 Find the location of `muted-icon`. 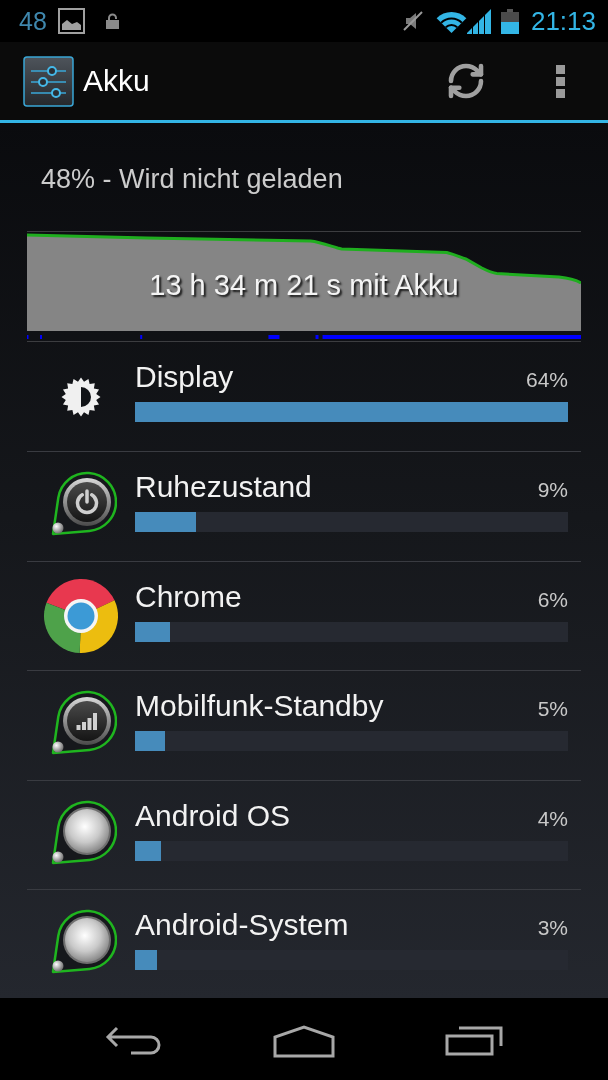

muted-icon is located at coordinates (412, 21).